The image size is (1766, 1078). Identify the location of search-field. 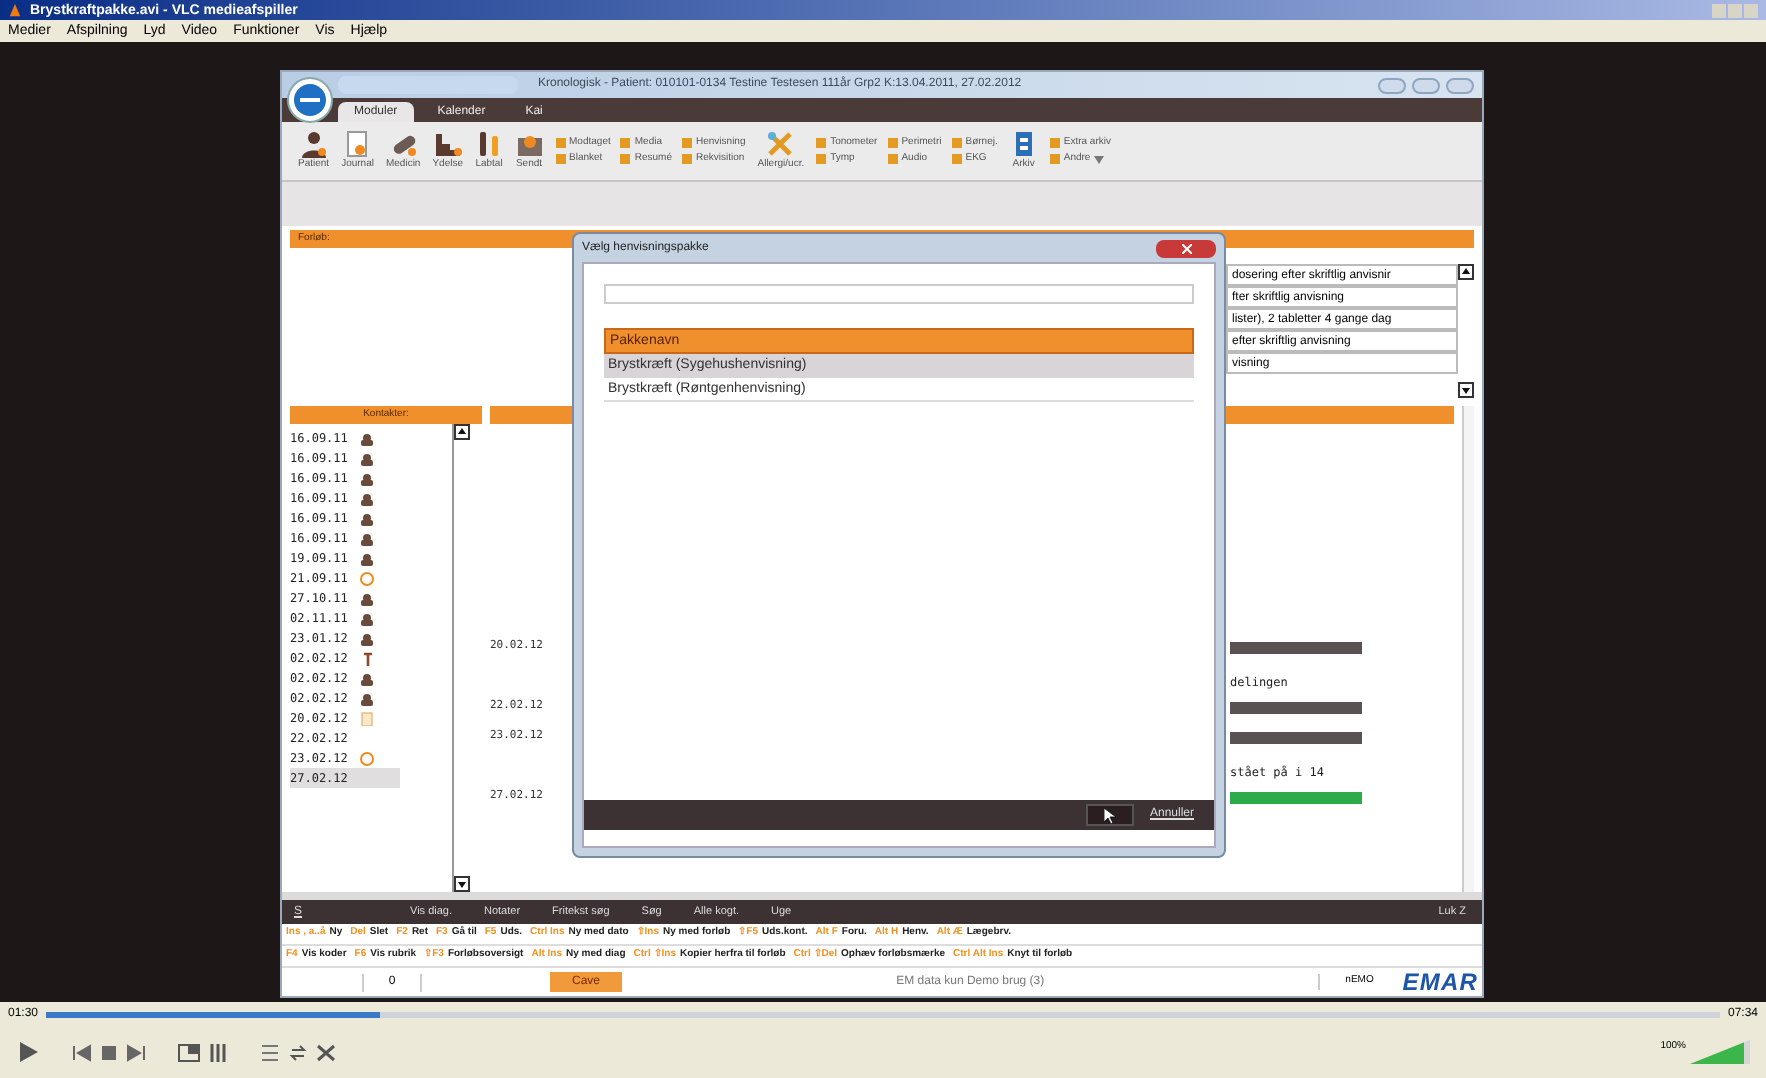
(899, 294).